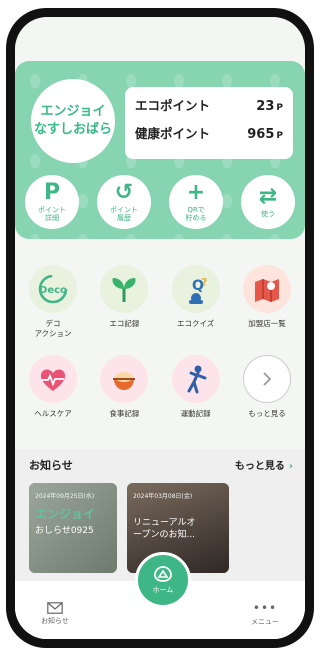 The image size is (320, 654). Describe the element at coordinates (267, 413) in the screenshot. I see `feature-label: もっと見る` at that location.